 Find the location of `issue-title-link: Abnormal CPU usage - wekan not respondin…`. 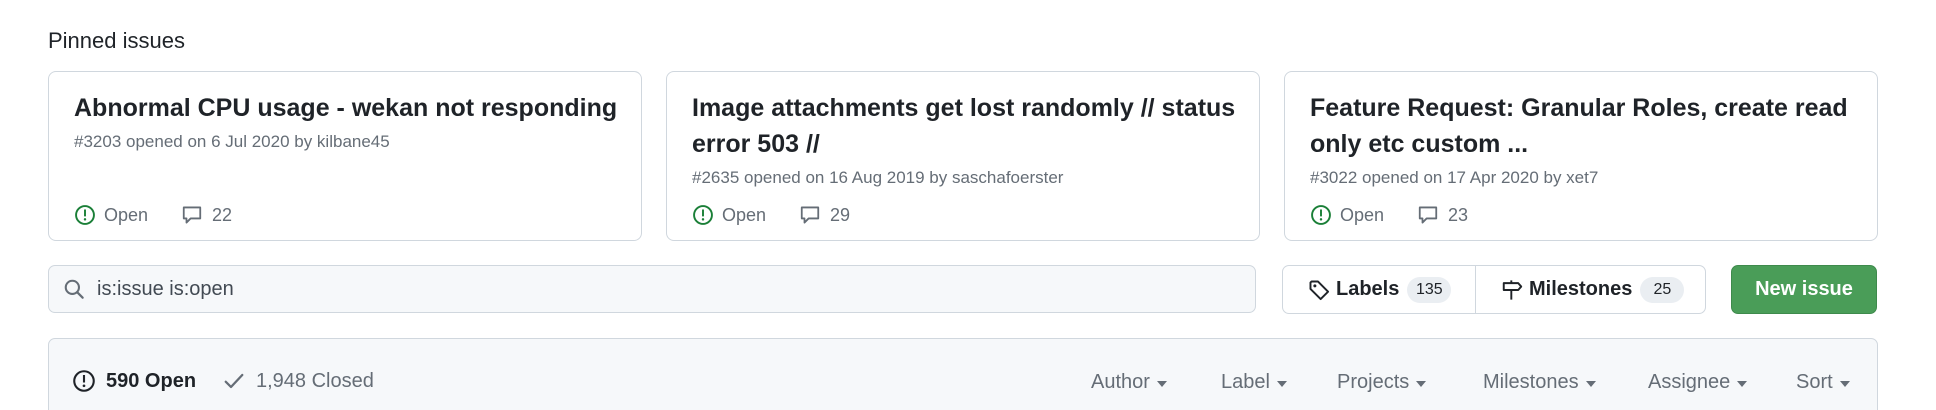

issue-title-link: Abnormal CPU usage - wekan not respondin… is located at coordinates (349, 108).